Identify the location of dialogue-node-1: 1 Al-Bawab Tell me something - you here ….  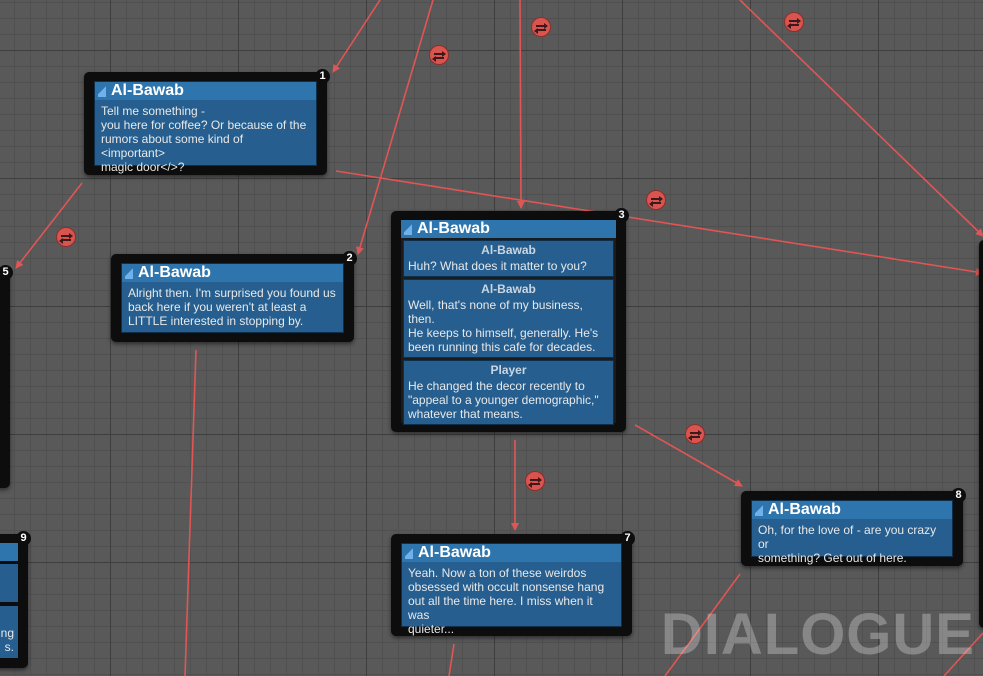
(207, 122).